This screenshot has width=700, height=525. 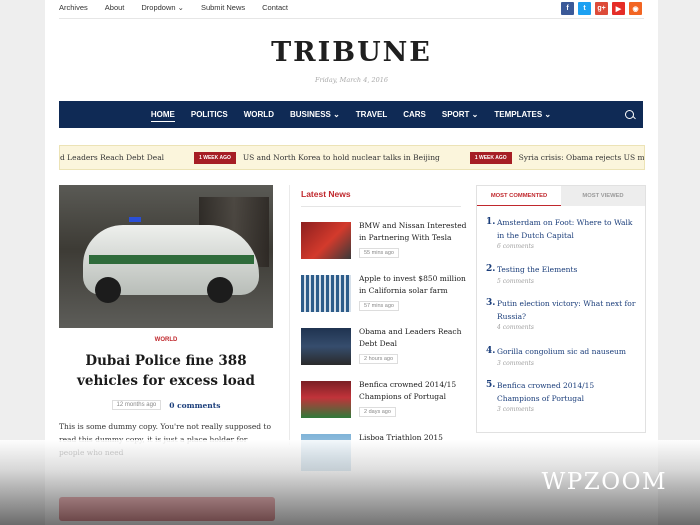 What do you see at coordinates (275, 8) in the screenshot?
I see `top-nav-contact: Contact` at bounding box center [275, 8].